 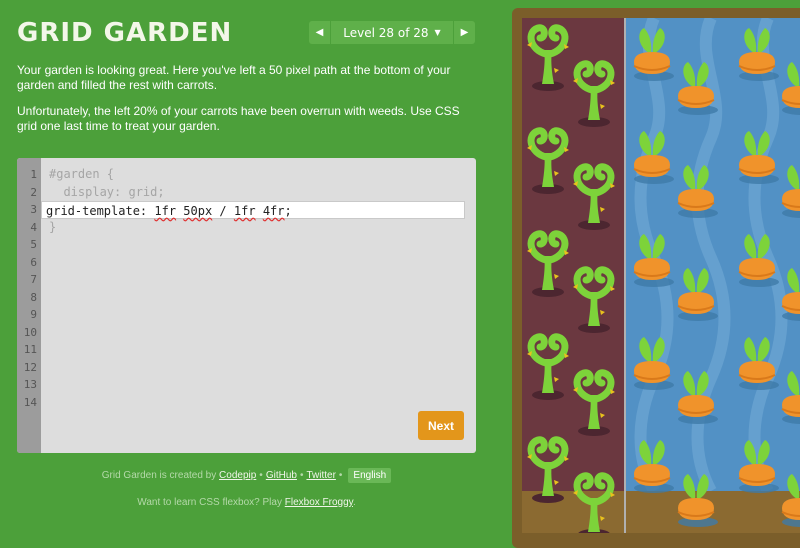 I want to click on flexbox-froggy-link: Flexbox Froggy, so click(x=319, y=502).